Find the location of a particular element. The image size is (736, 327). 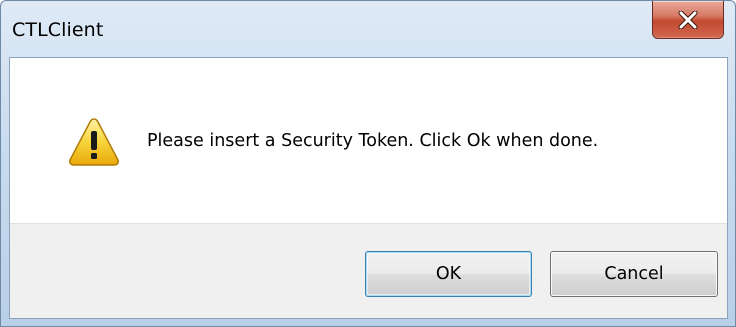

cancel-button: Cancel is located at coordinates (634, 274).